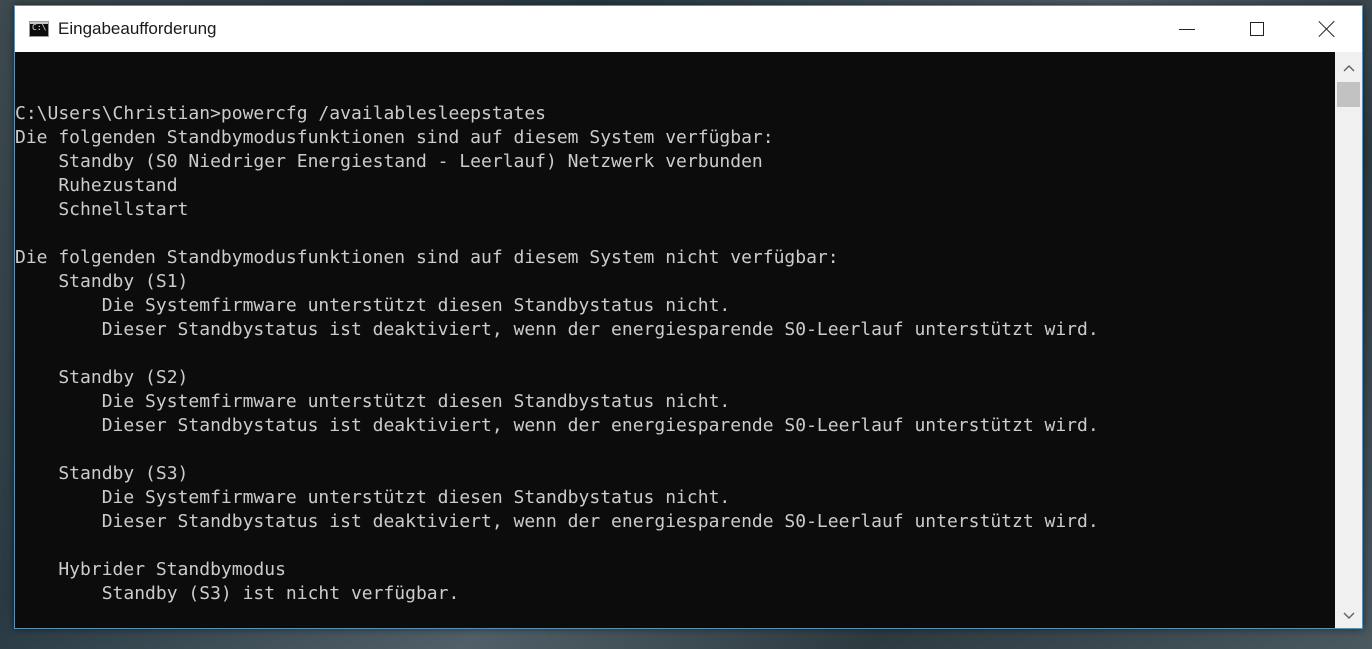  I want to click on console-line: Standby (S3), so click(102, 473).